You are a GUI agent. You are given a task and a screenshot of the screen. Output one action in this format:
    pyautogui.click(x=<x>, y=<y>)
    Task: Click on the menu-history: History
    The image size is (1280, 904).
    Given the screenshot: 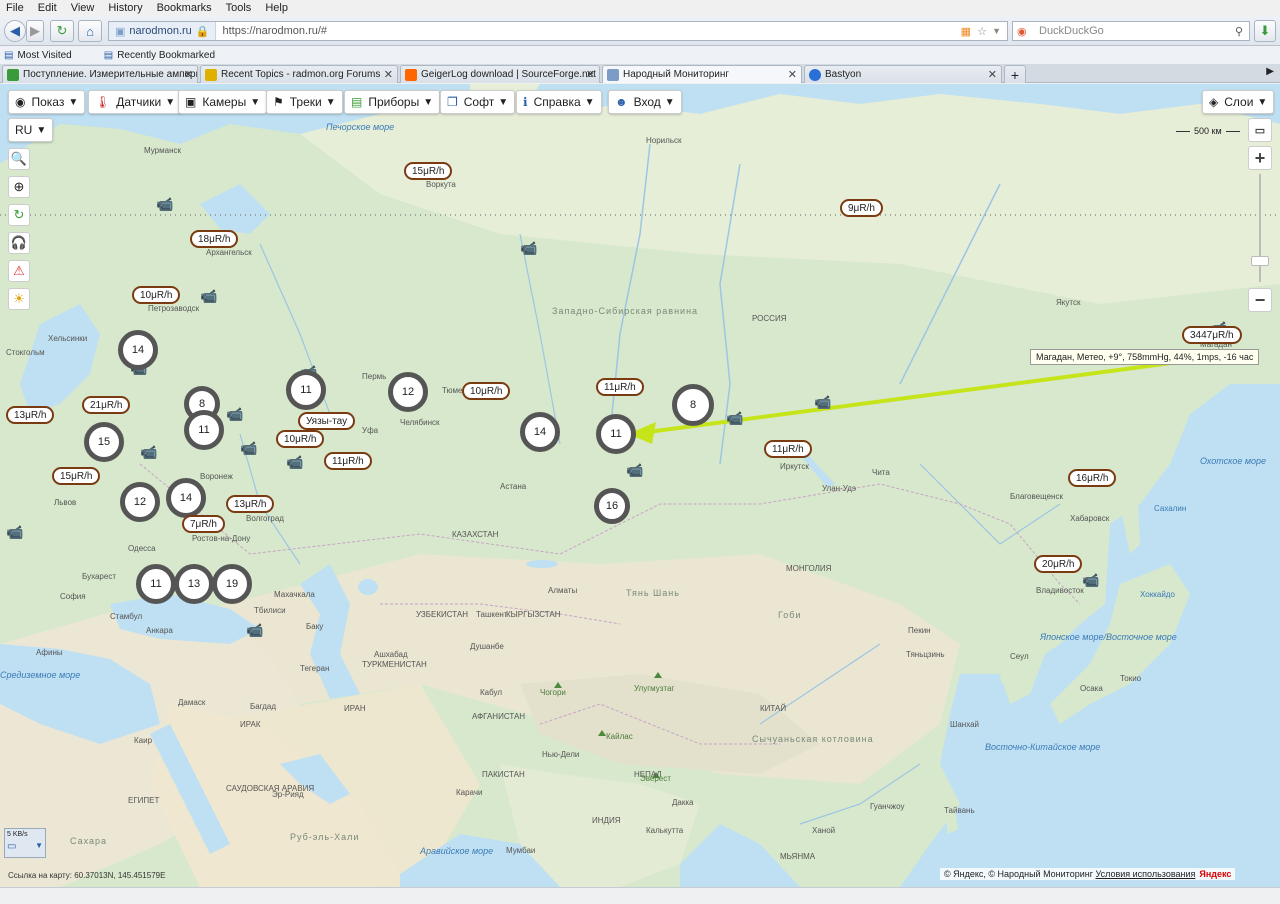 What is the action you would take?
    pyautogui.click(x=125, y=8)
    